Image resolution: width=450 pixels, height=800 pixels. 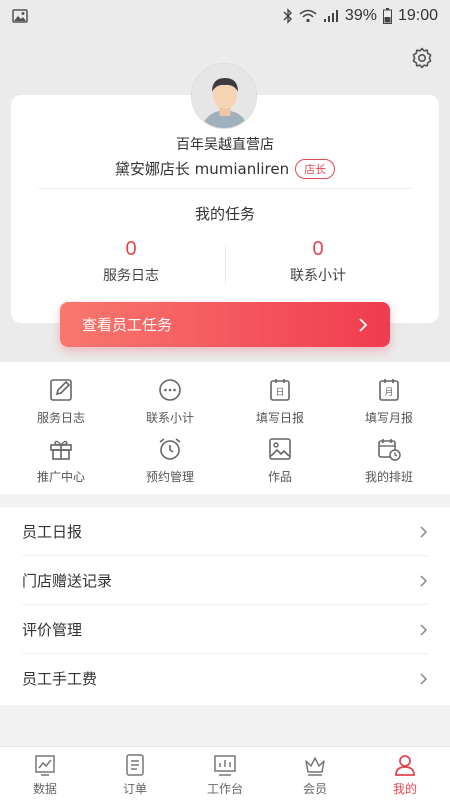 I want to click on image-icon, so click(x=20, y=16).